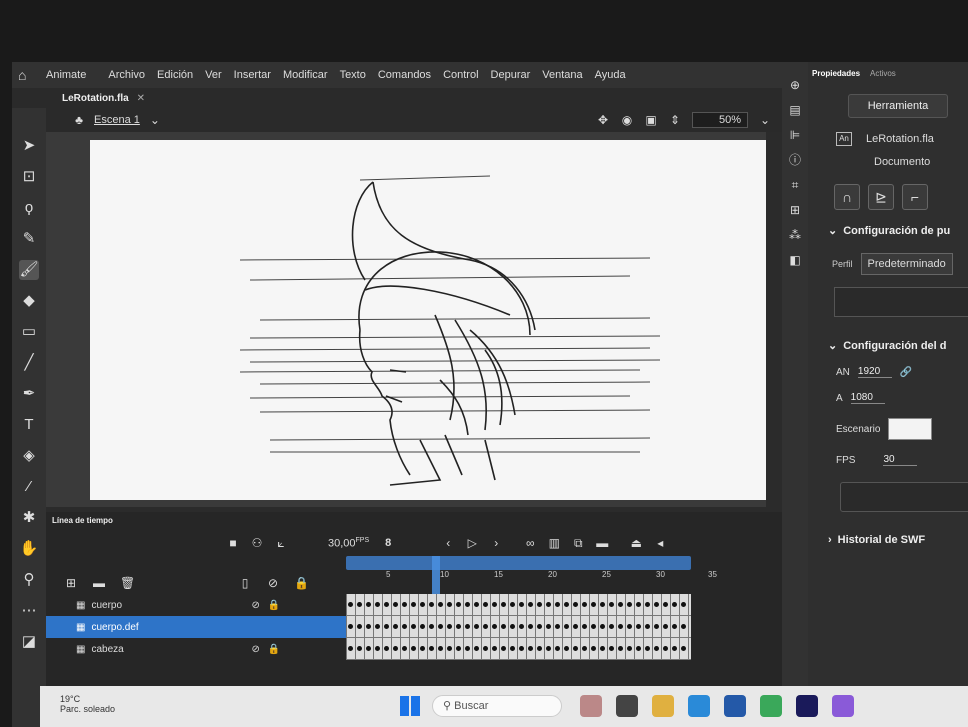 This screenshot has width=968, height=727. What do you see at coordinates (196, 649) in the screenshot?
I see `layer-row: ▦ cabeza ⊘ 🔒` at bounding box center [196, 649].